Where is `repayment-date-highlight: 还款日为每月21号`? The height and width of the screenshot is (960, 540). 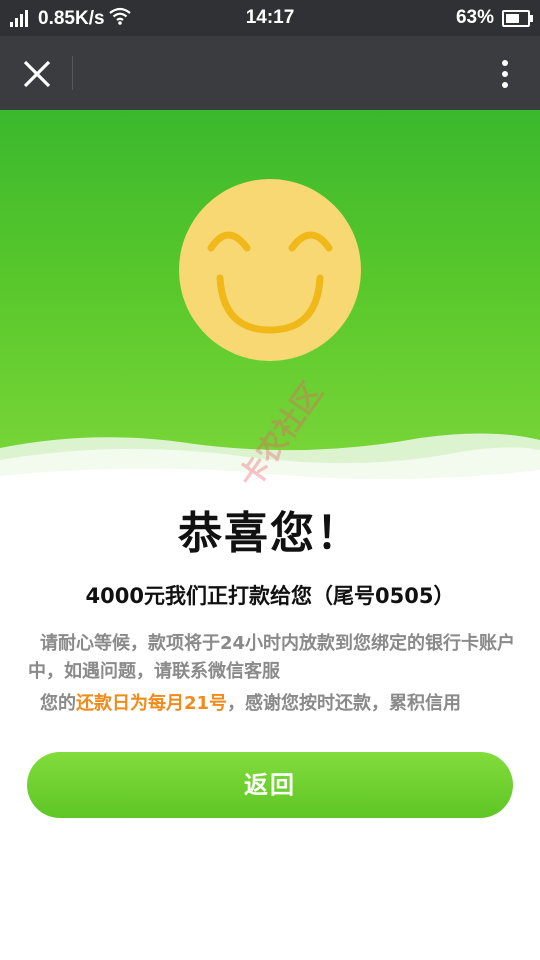
repayment-date-highlight: 还款日为每月21号 is located at coordinates (152, 703).